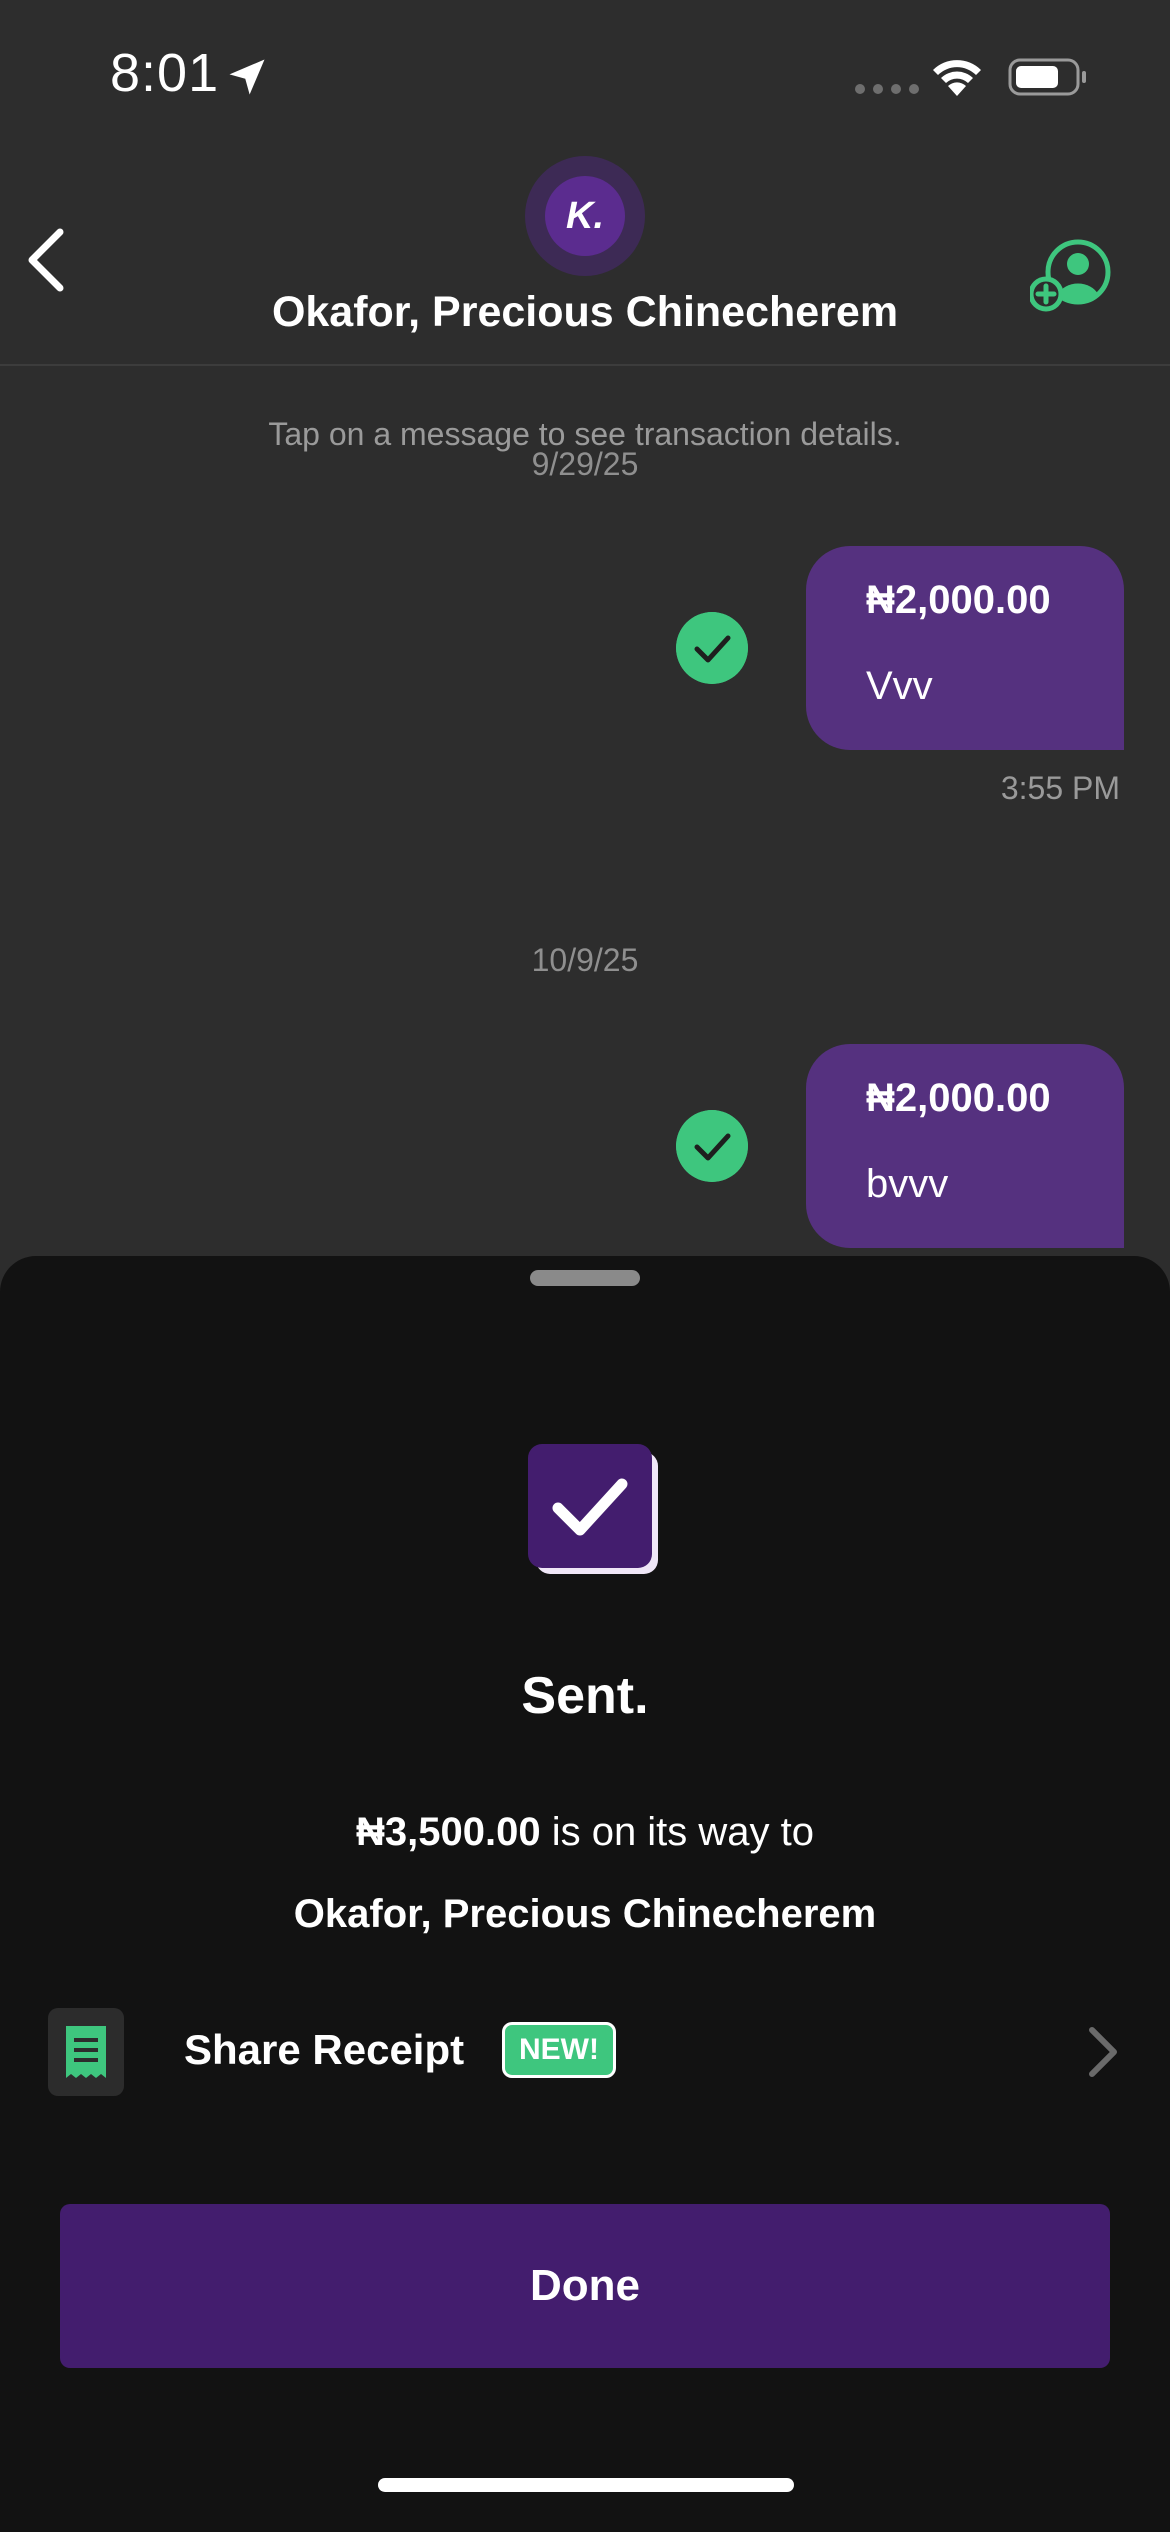 The width and height of the screenshot is (1170, 2532). I want to click on avatar-logo: K., so click(585, 216).